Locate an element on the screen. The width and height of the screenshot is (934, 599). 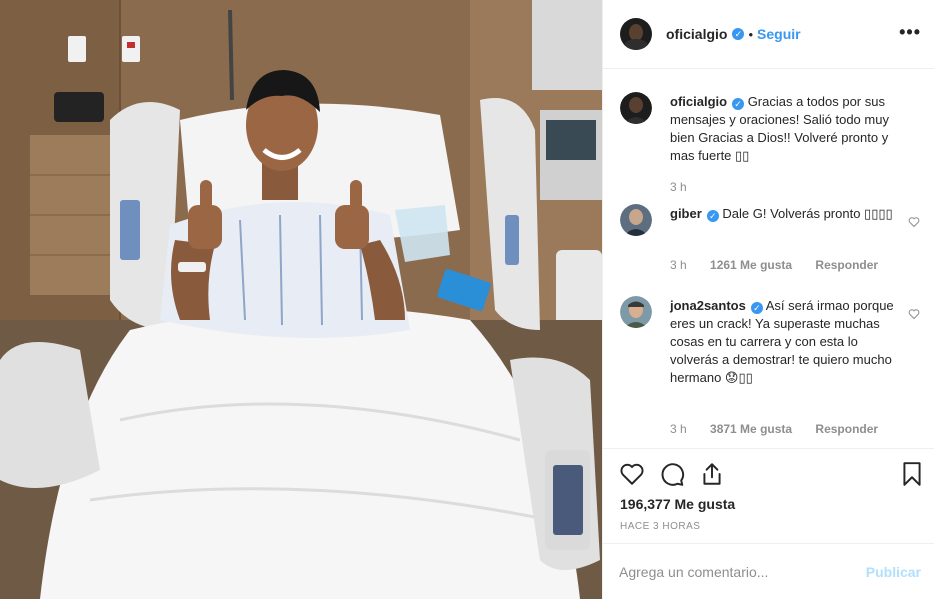
share-icon is located at coordinates (712, 474).